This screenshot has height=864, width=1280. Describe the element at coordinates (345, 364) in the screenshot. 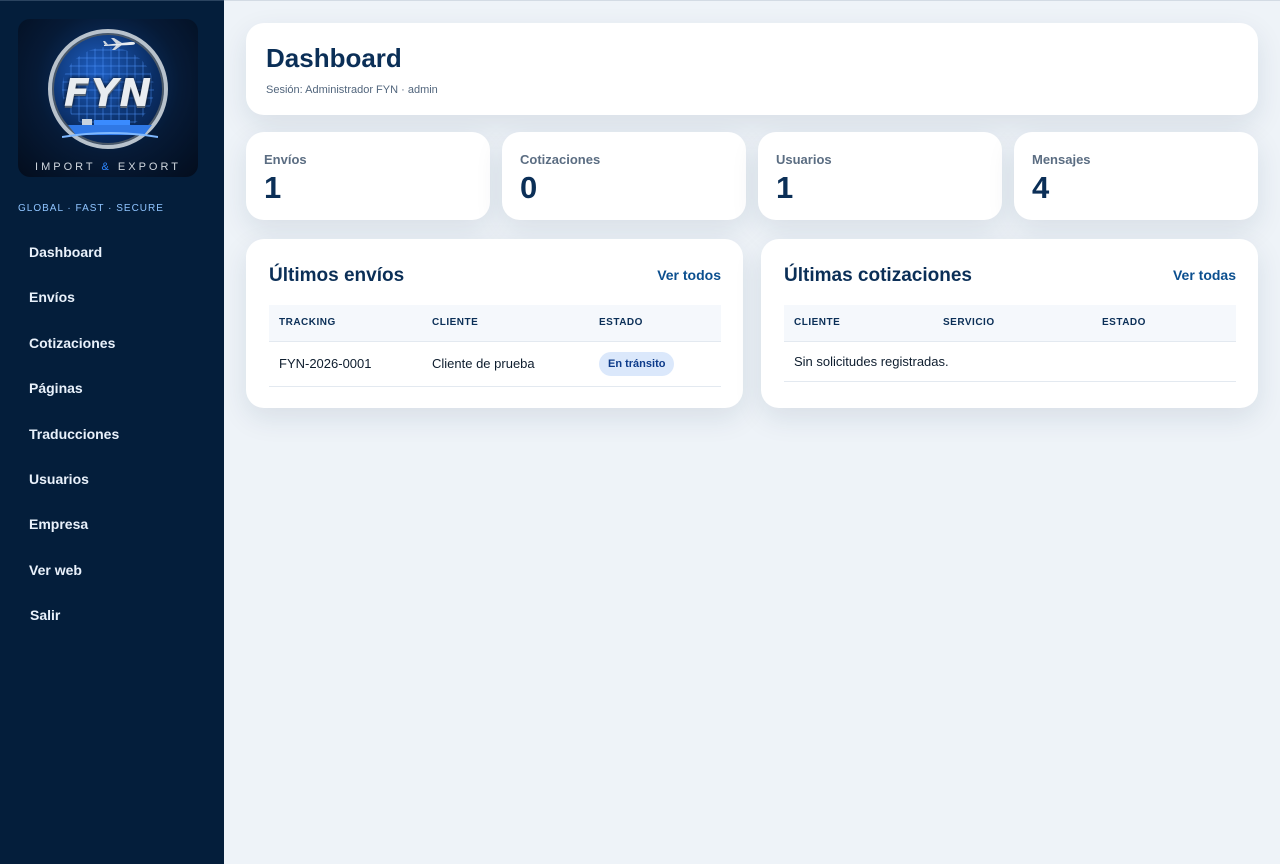

I see `tracking-cell: FYN-2026-0001` at that location.